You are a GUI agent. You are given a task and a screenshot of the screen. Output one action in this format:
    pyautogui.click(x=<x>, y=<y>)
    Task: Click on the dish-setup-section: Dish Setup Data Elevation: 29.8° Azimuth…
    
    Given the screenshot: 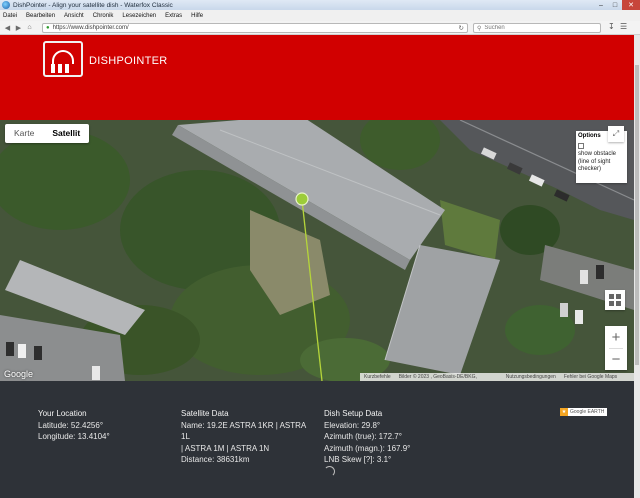 What is the action you would take?
    pyautogui.click(x=389, y=437)
    